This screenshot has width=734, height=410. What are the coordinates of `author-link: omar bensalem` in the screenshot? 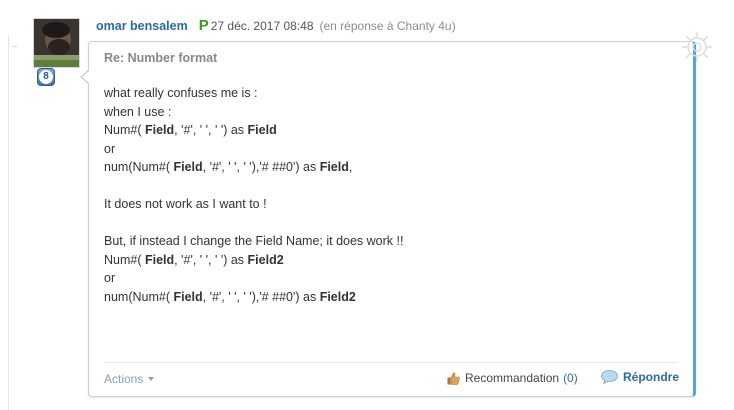 It's located at (142, 26).